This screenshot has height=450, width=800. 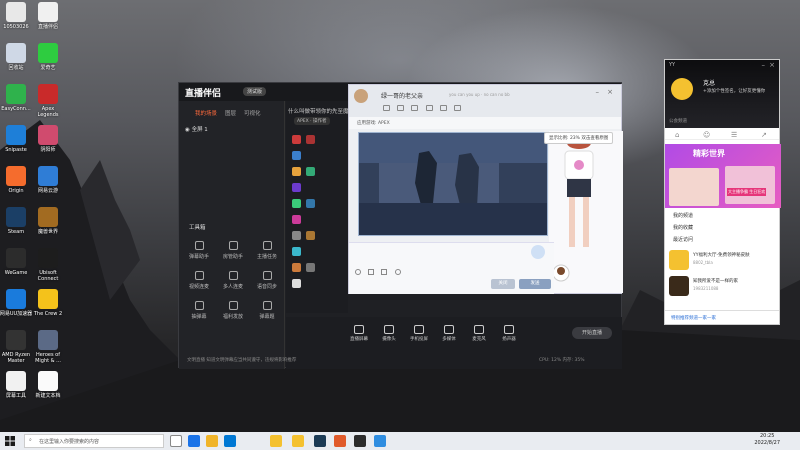 I want to click on tool-draw-danmaku: 抽弹幕, so click(x=199, y=310).